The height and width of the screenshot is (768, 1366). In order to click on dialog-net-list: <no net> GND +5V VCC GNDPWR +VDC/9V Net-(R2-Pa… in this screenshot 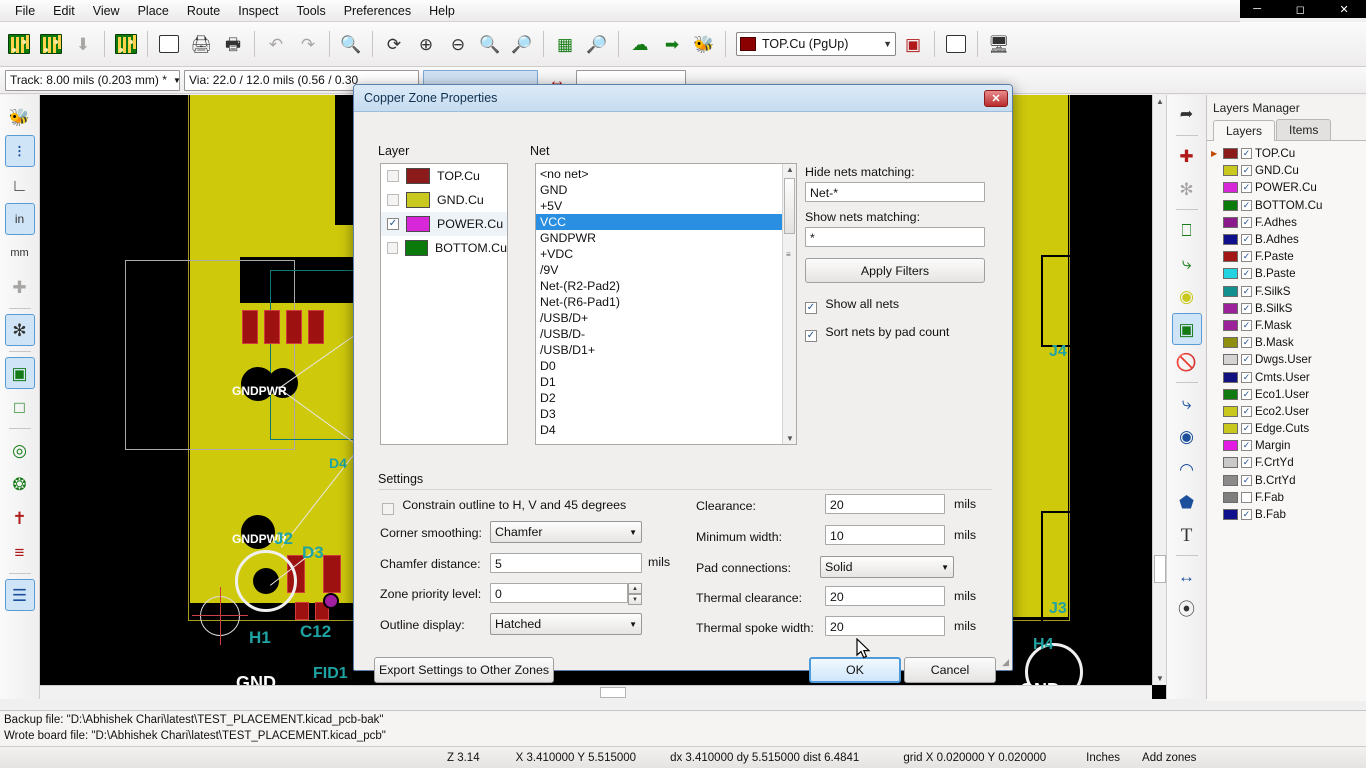, I will do `click(666, 304)`.